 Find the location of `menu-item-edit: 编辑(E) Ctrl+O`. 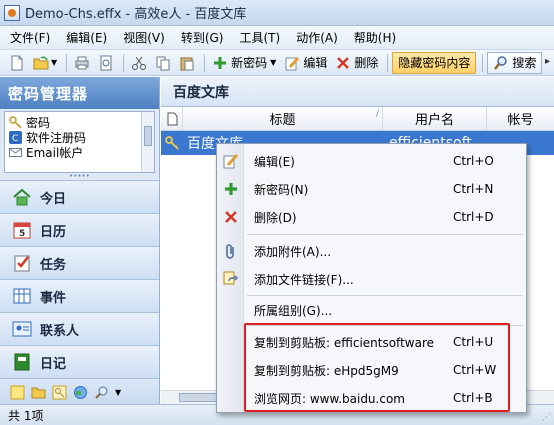

menu-item-edit: 编辑(E) Ctrl+O is located at coordinates (371, 161).